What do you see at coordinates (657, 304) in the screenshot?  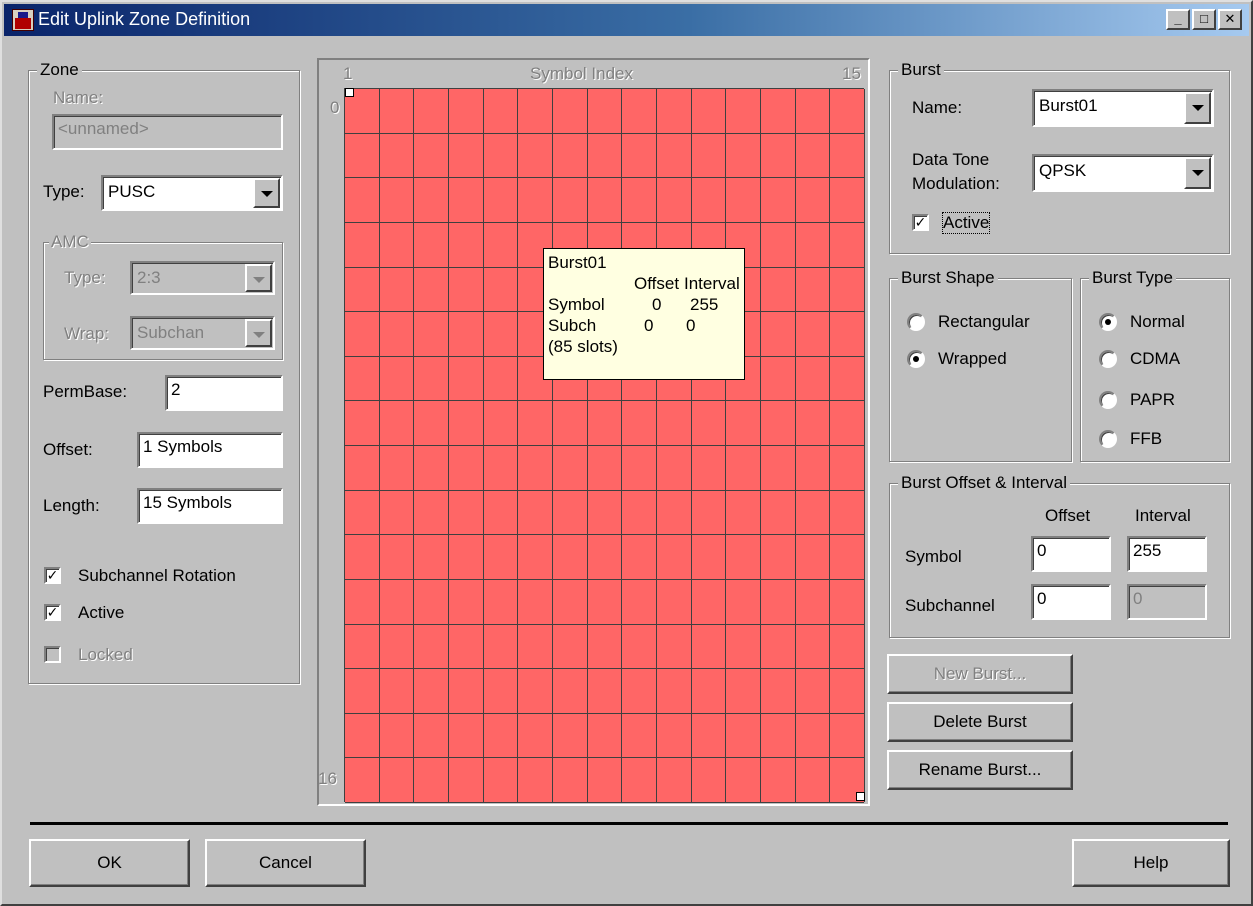 I see `tooltip-symbol-offset: 0` at bounding box center [657, 304].